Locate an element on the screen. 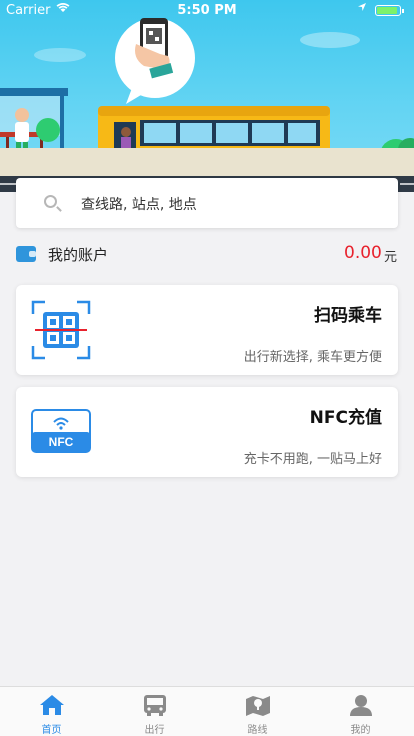 This screenshot has width=414, height=736. account-balance: 0.00 is located at coordinates (363, 253).